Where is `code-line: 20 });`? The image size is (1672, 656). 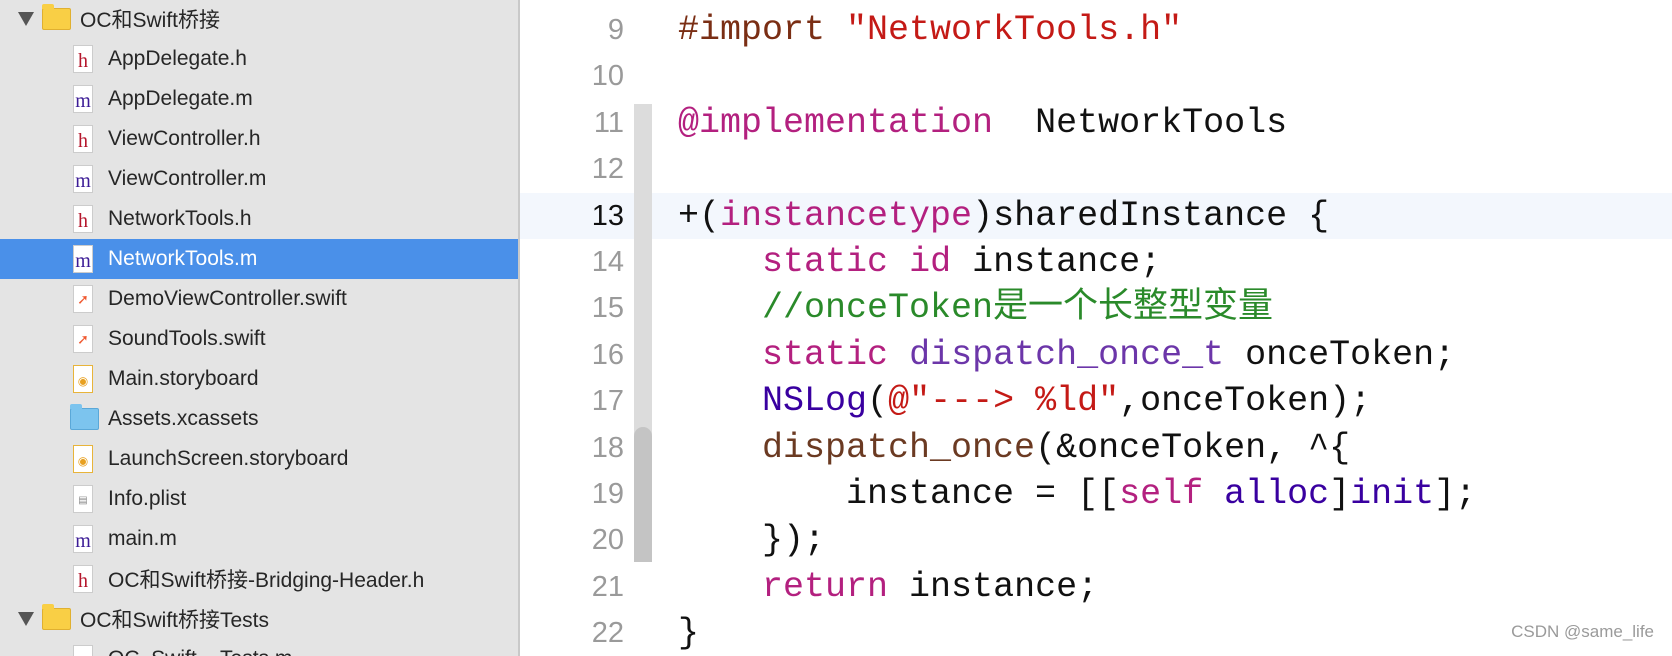
code-line: 20 }); is located at coordinates (1096, 540).